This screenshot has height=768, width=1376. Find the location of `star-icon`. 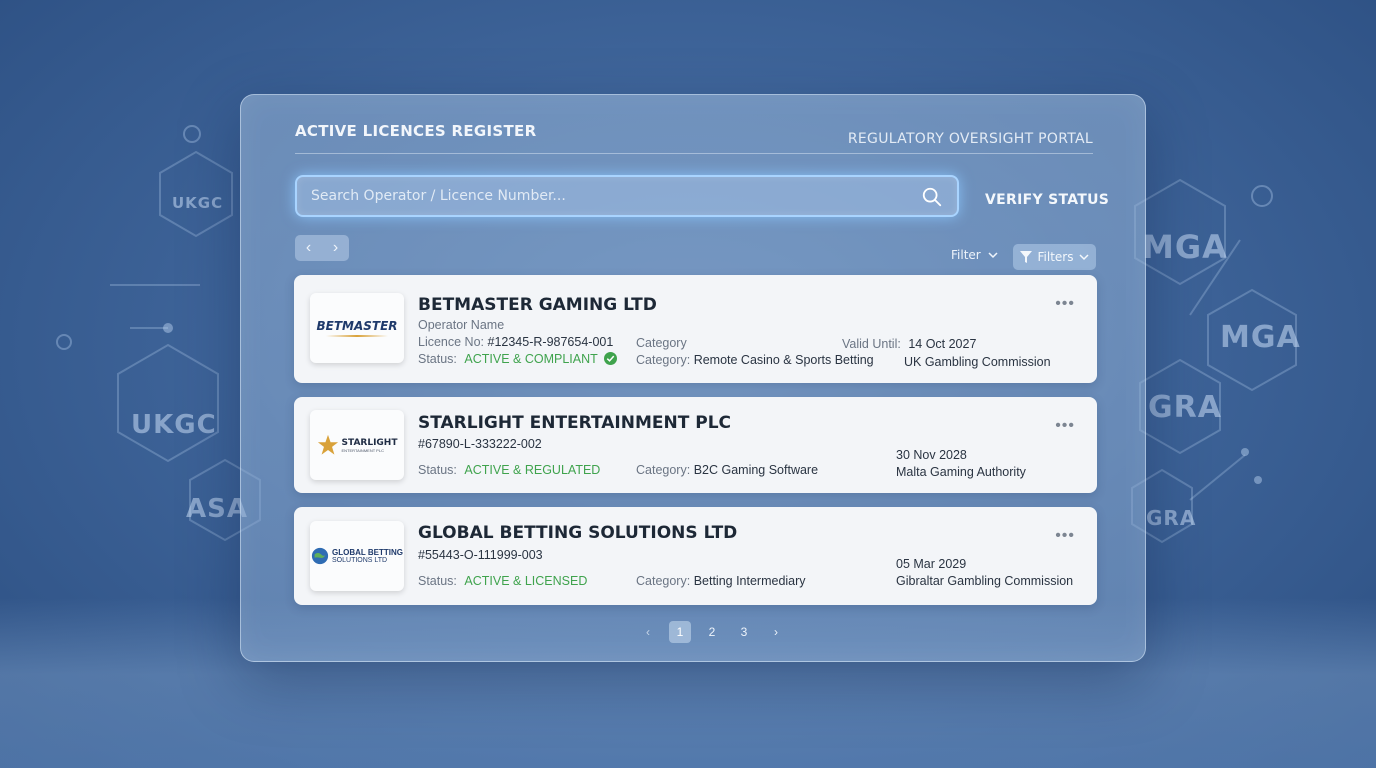

star-icon is located at coordinates (327, 444).